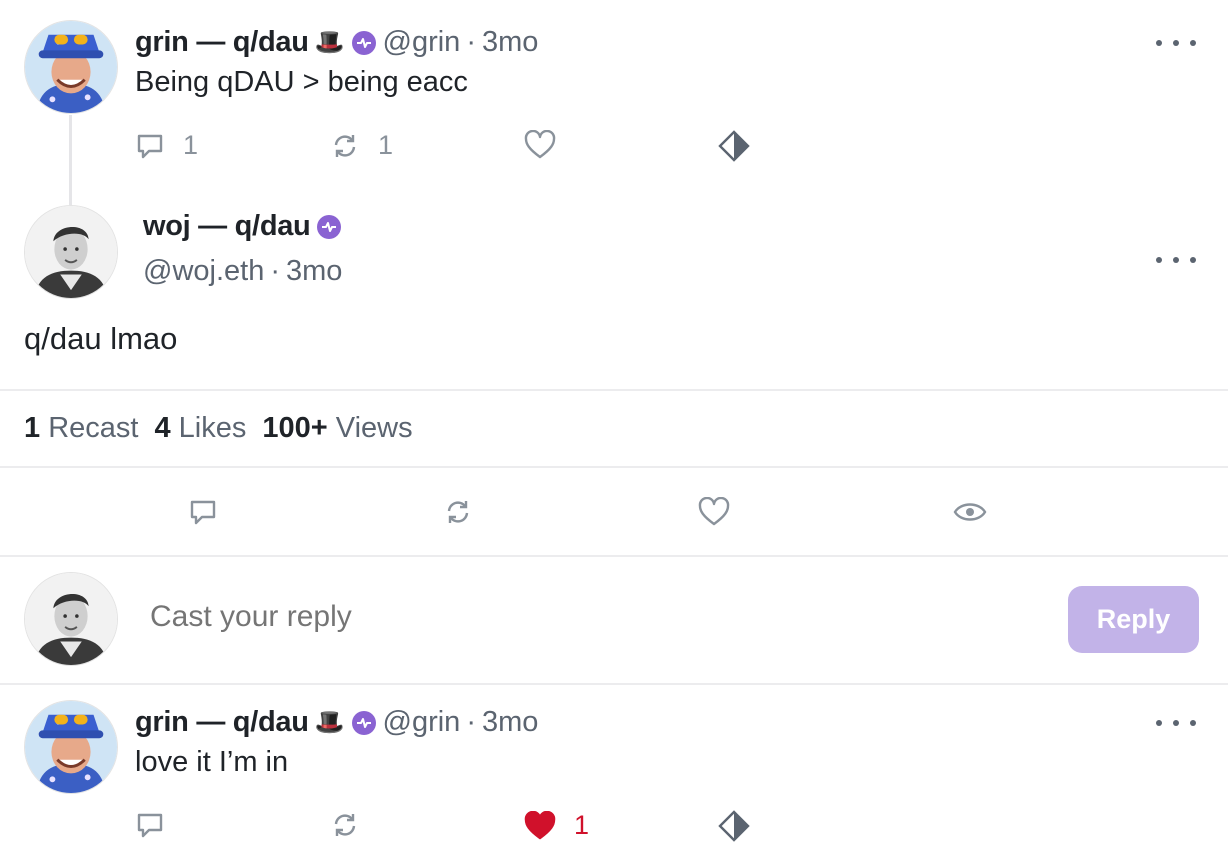 The width and height of the screenshot is (1228, 868). What do you see at coordinates (71, 619) in the screenshot?
I see `current-user-avatar` at bounding box center [71, 619].